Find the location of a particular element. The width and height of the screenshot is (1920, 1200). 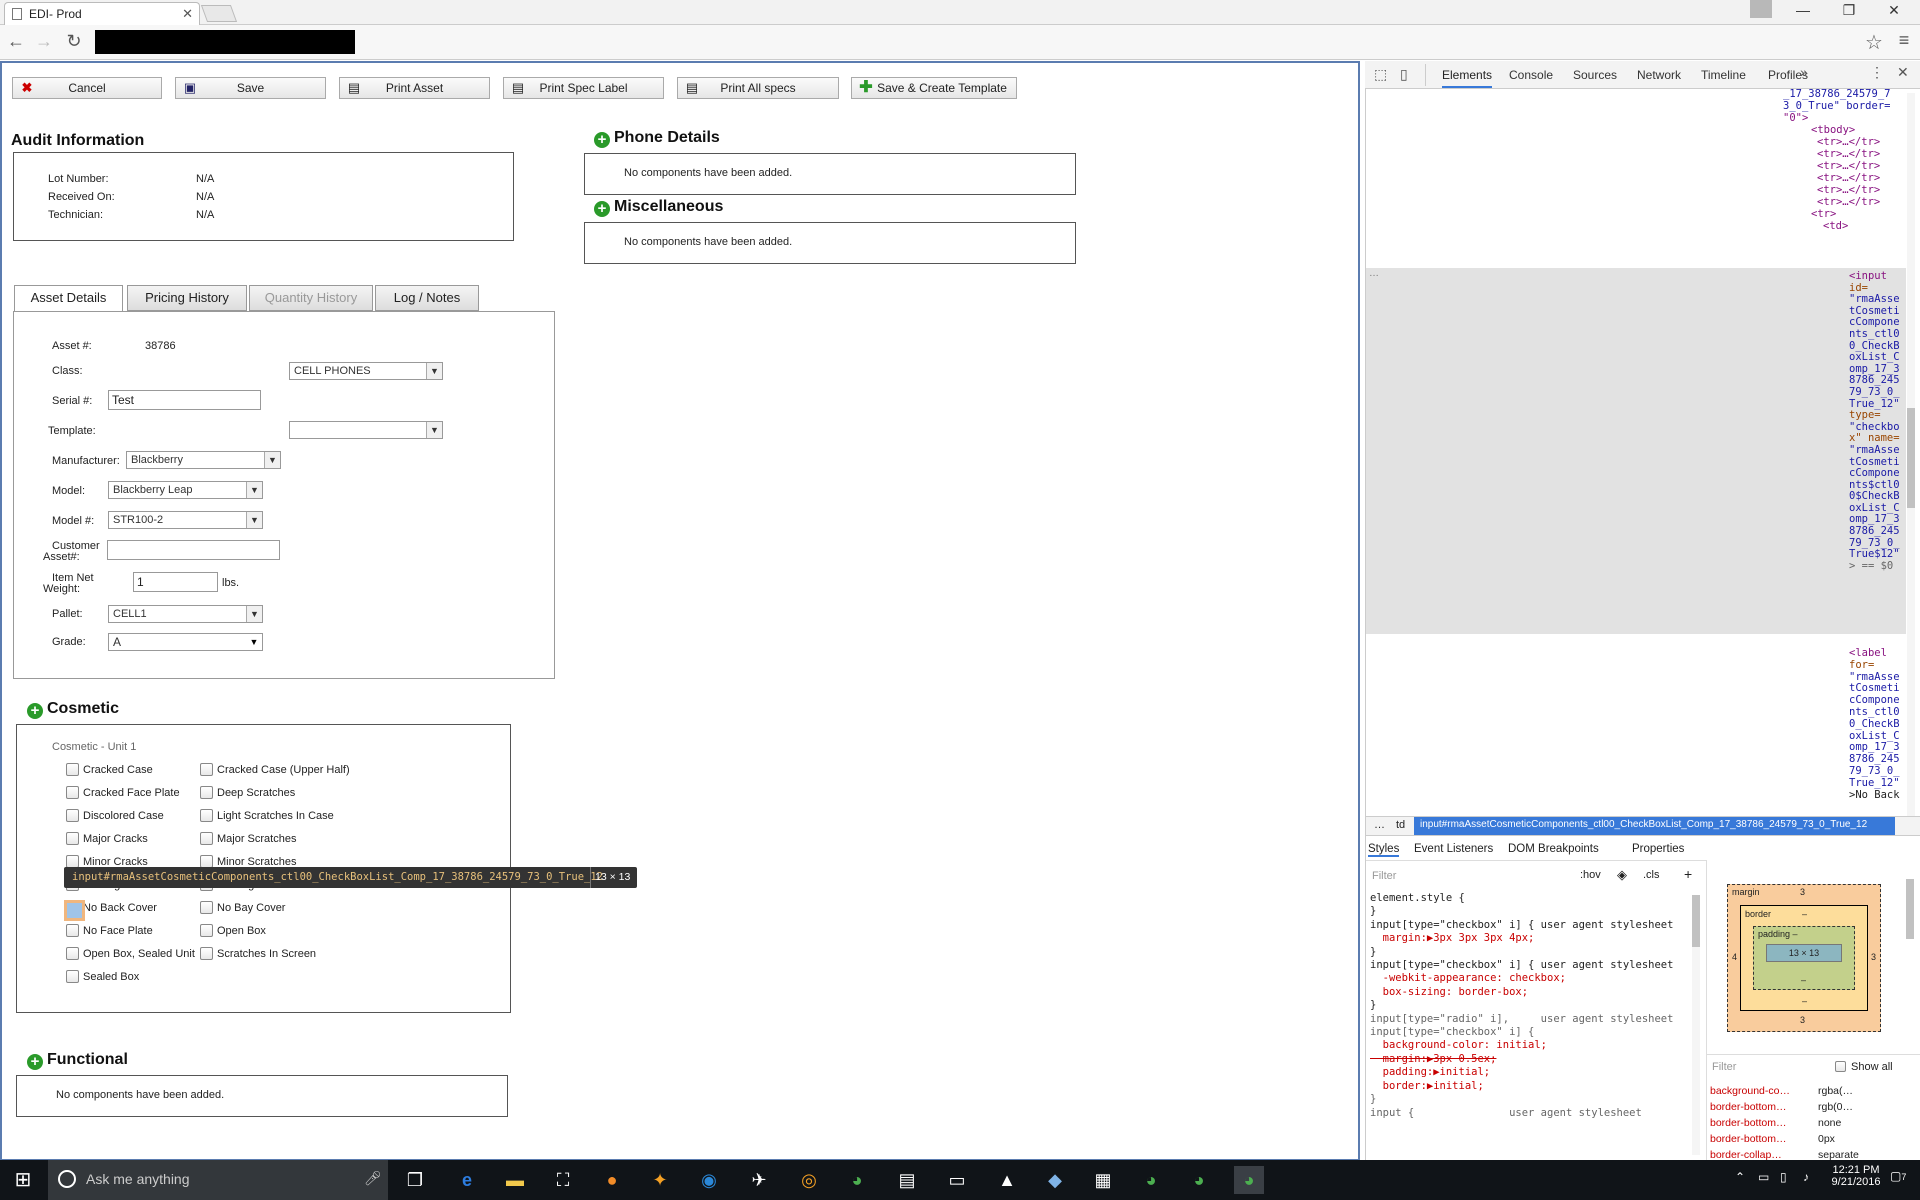

styles-subtab: Styles is located at coordinates (1384, 850).